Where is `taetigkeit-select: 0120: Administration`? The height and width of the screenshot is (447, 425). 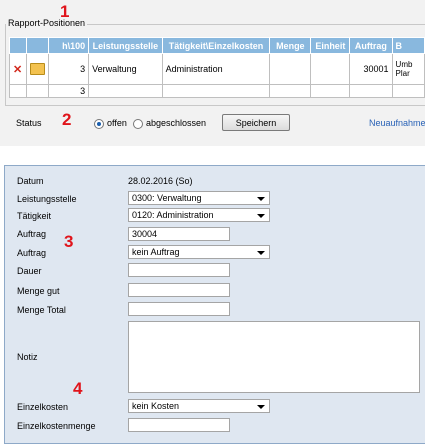
taetigkeit-select: 0120: Administration is located at coordinates (199, 215).